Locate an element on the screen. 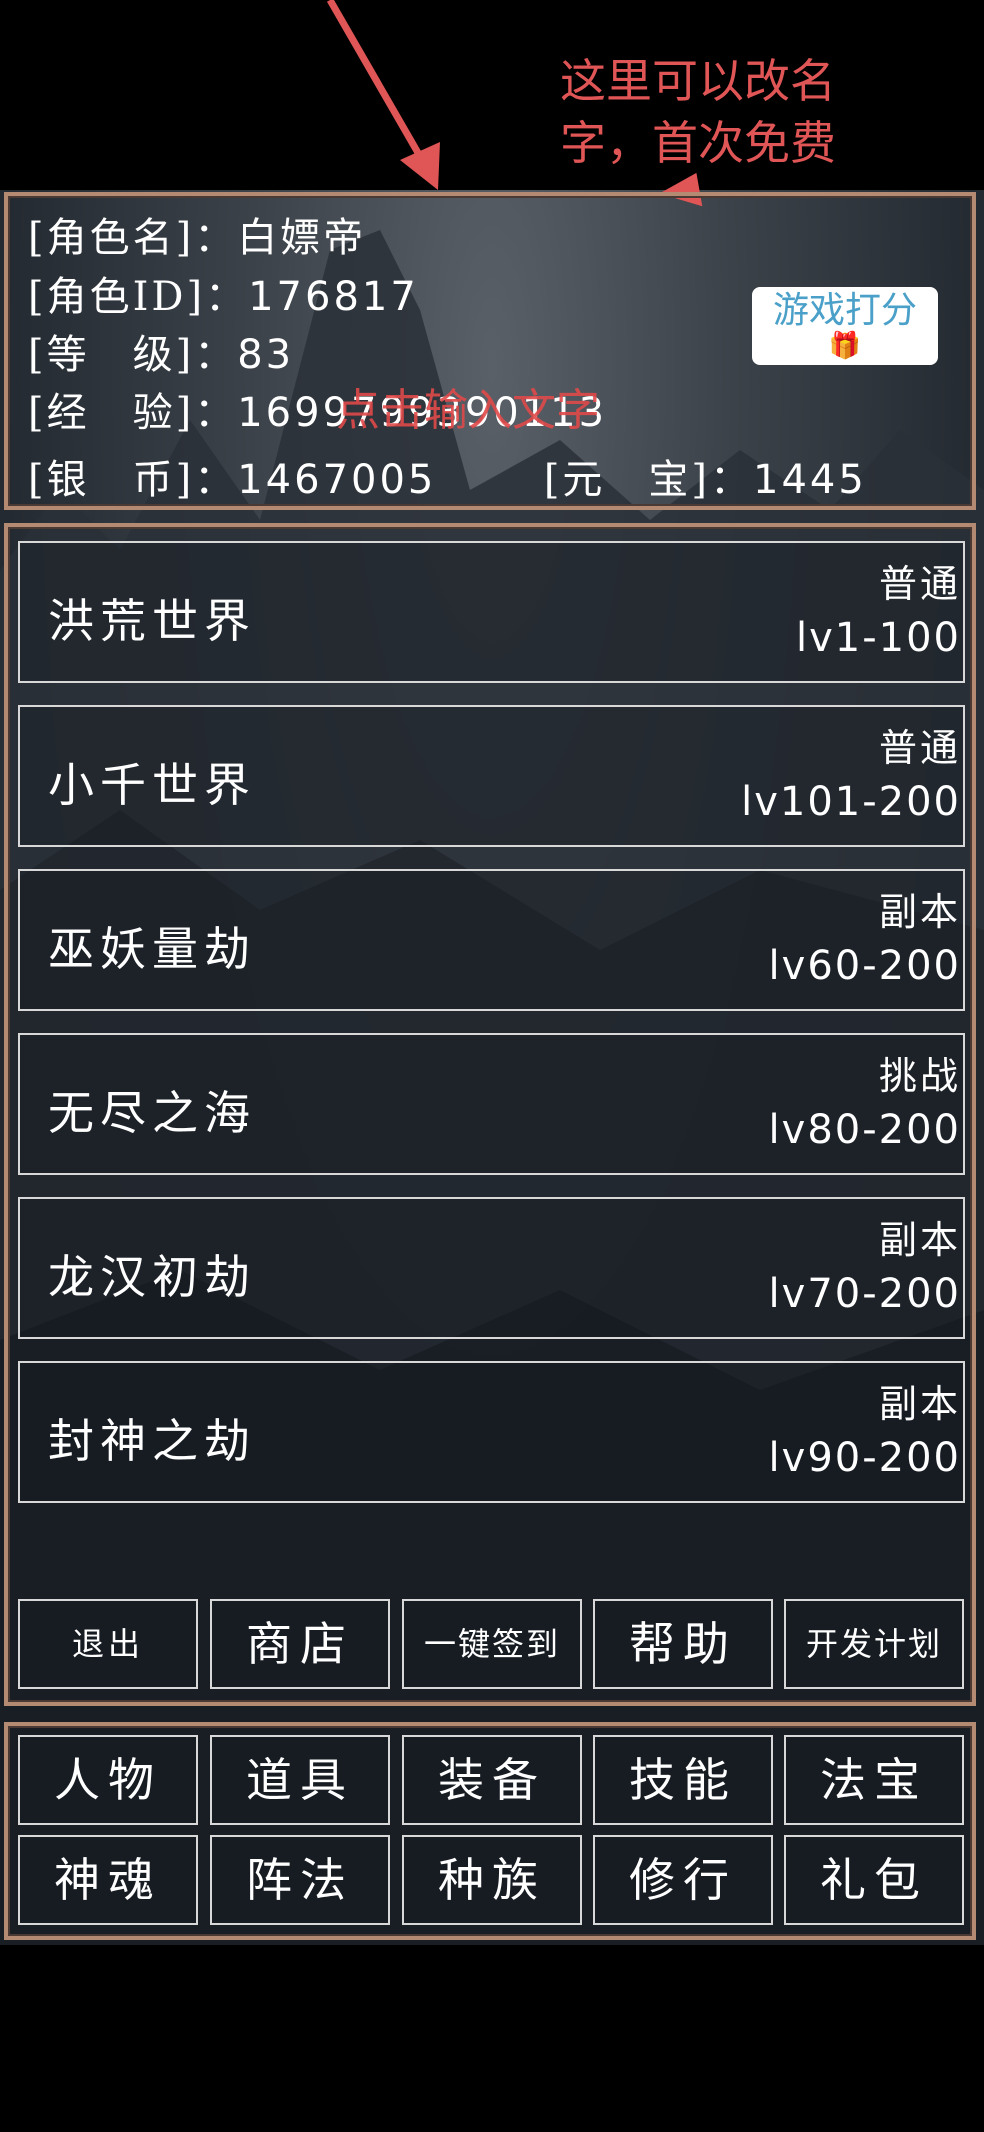  rate-game-label: 游戏打分 is located at coordinates (844, 310).